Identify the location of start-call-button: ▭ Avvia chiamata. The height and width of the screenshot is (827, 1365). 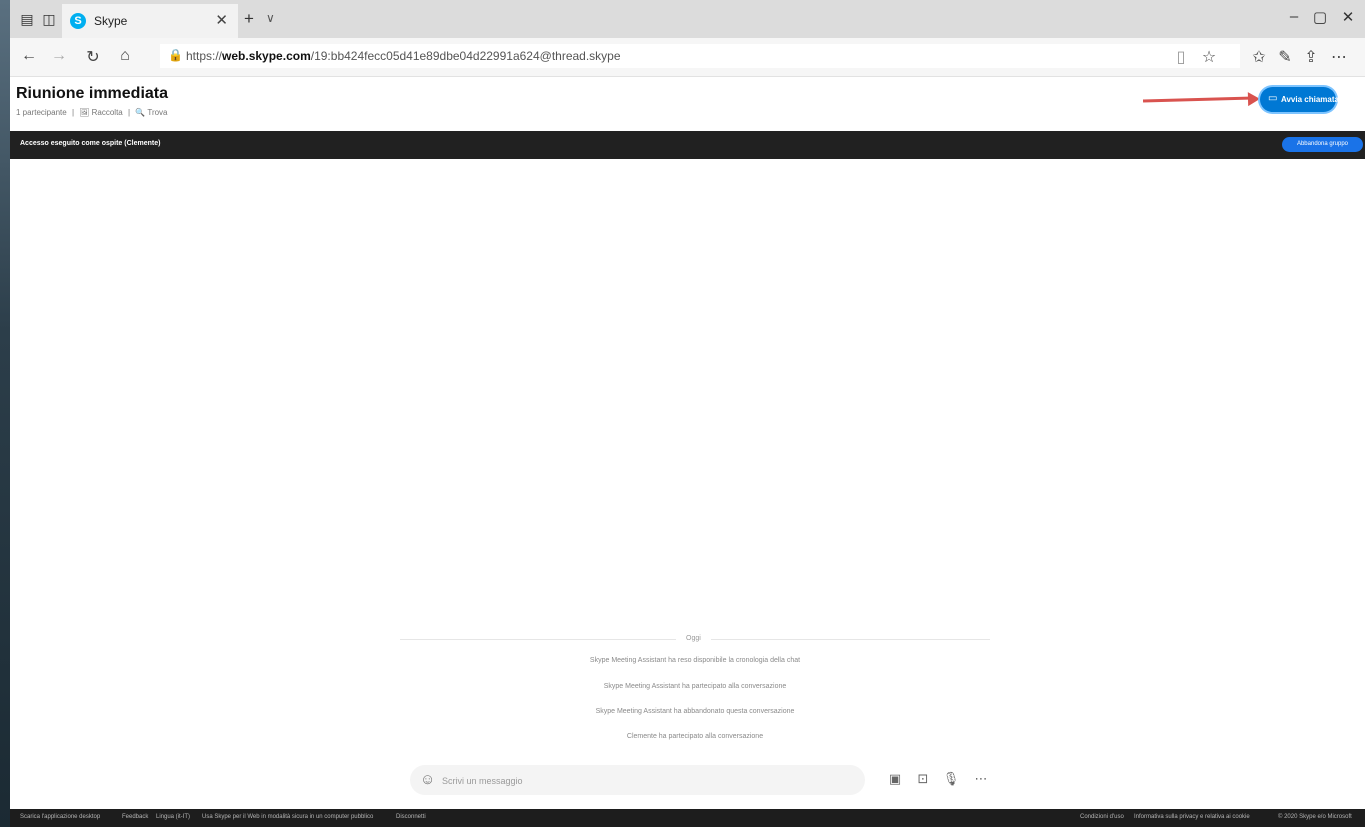
(1299, 99).